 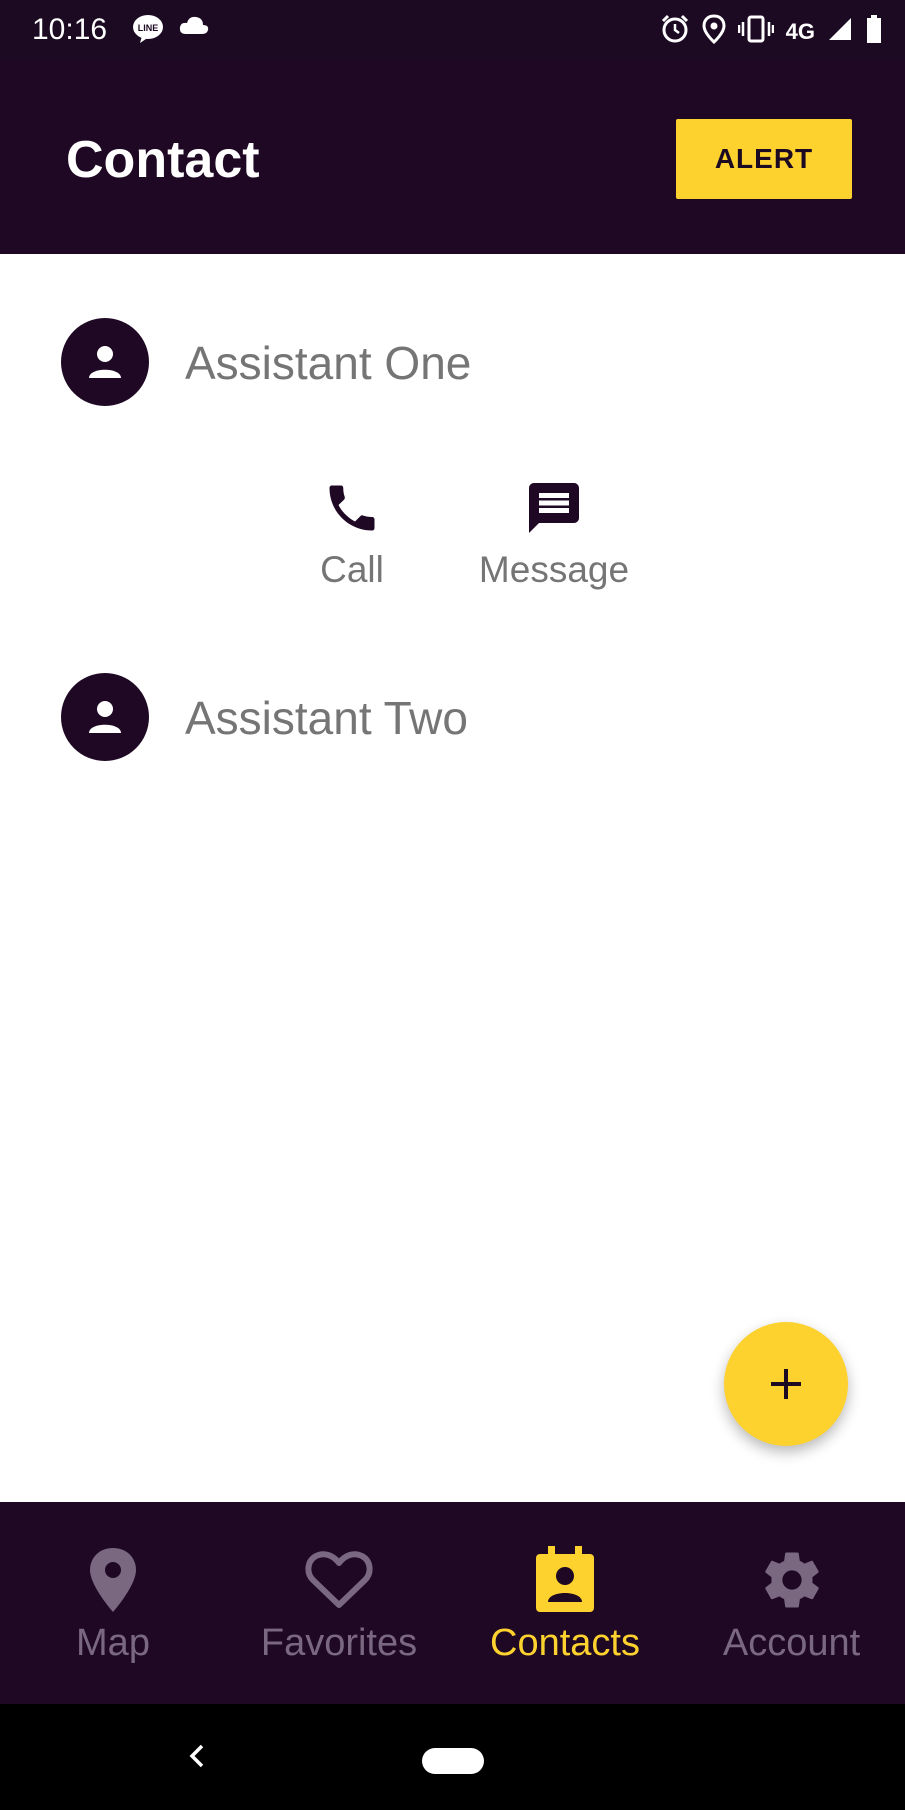 I want to click on heart-icon, so click(x=339, y=1580).